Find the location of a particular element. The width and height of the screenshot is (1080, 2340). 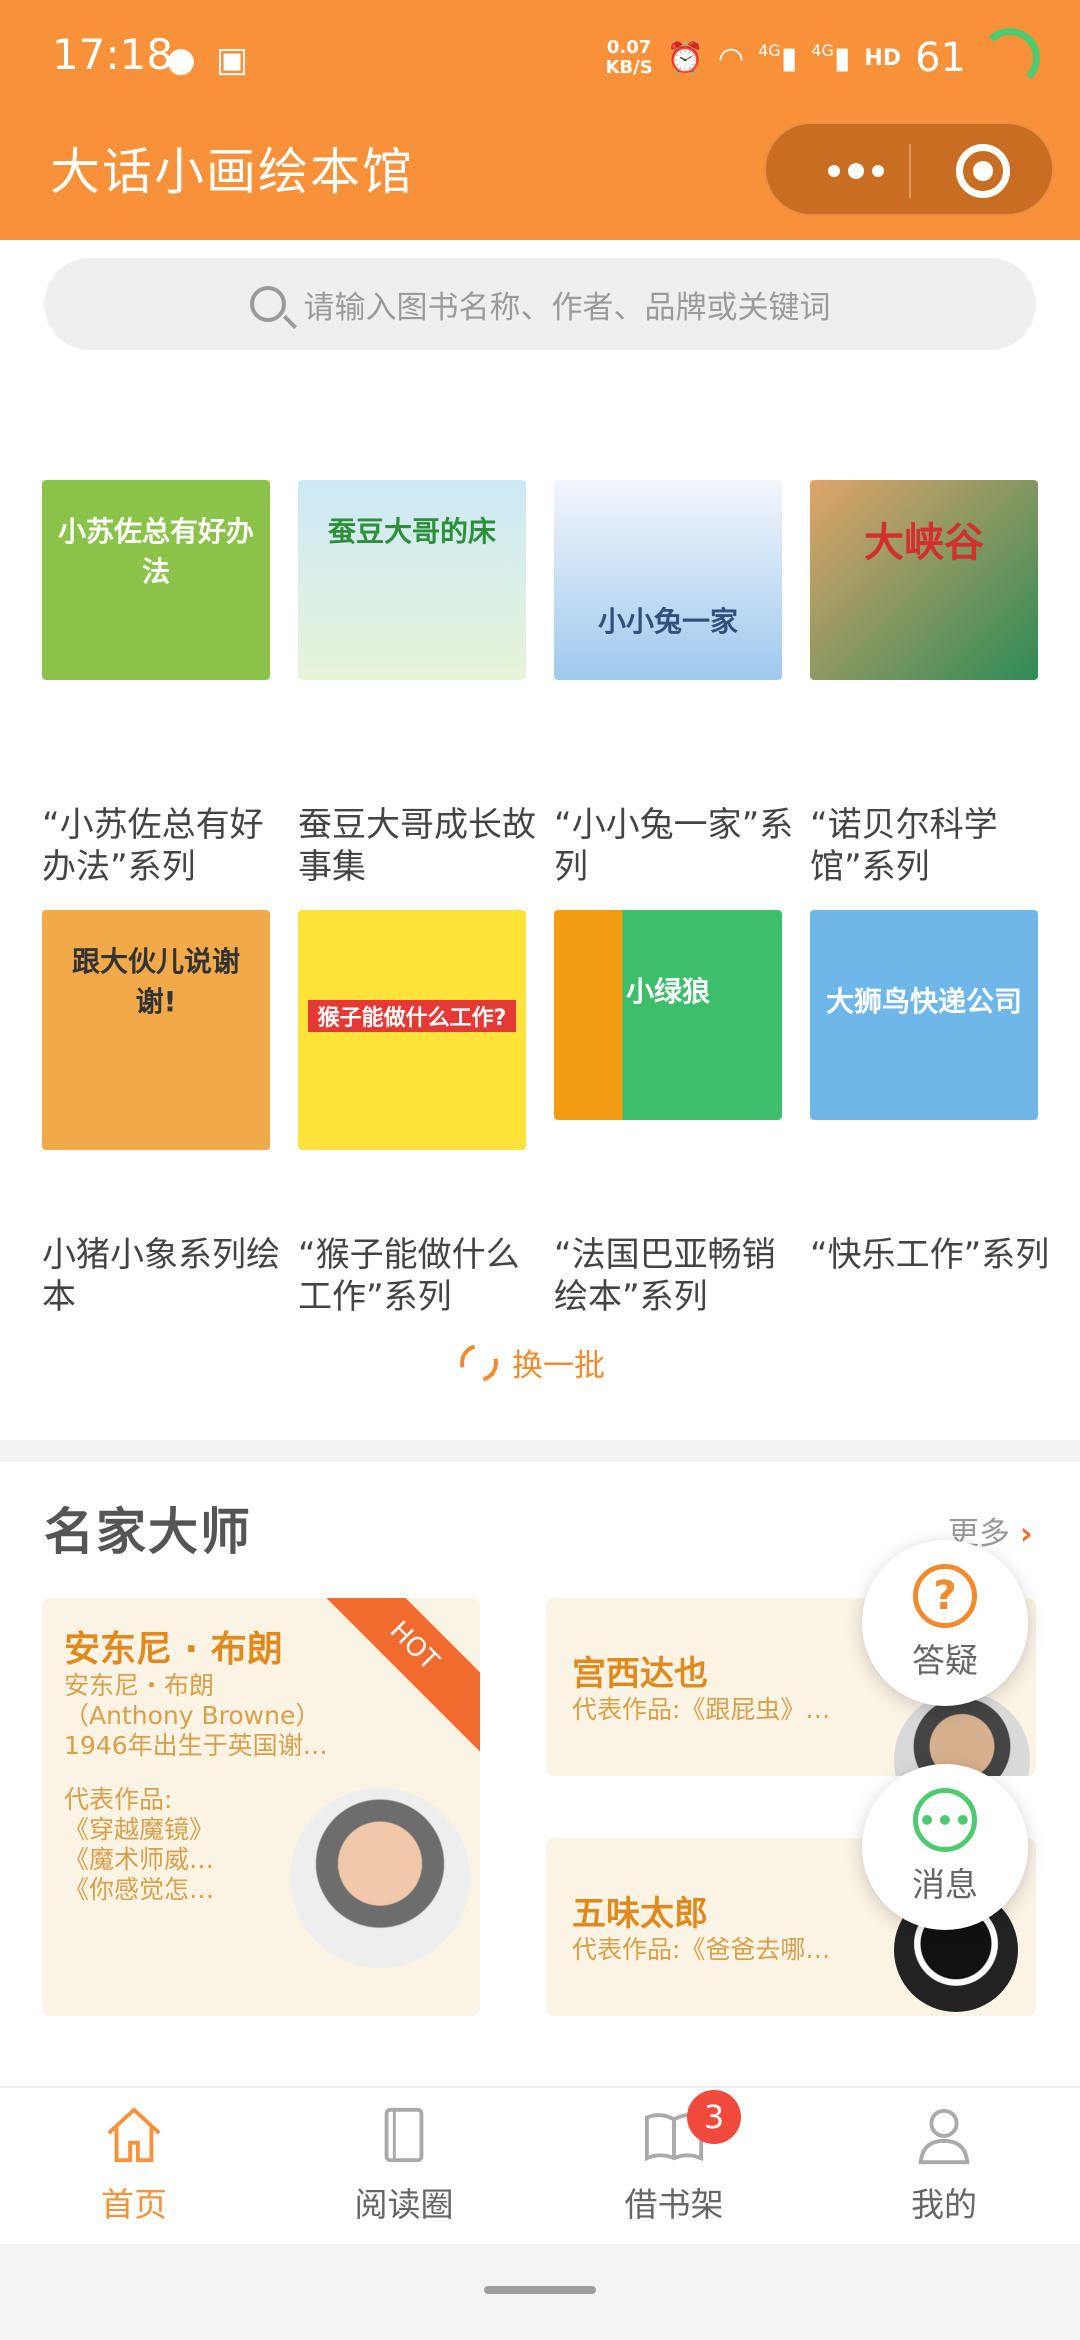

close-target-button is located at coordinates (983, 171).